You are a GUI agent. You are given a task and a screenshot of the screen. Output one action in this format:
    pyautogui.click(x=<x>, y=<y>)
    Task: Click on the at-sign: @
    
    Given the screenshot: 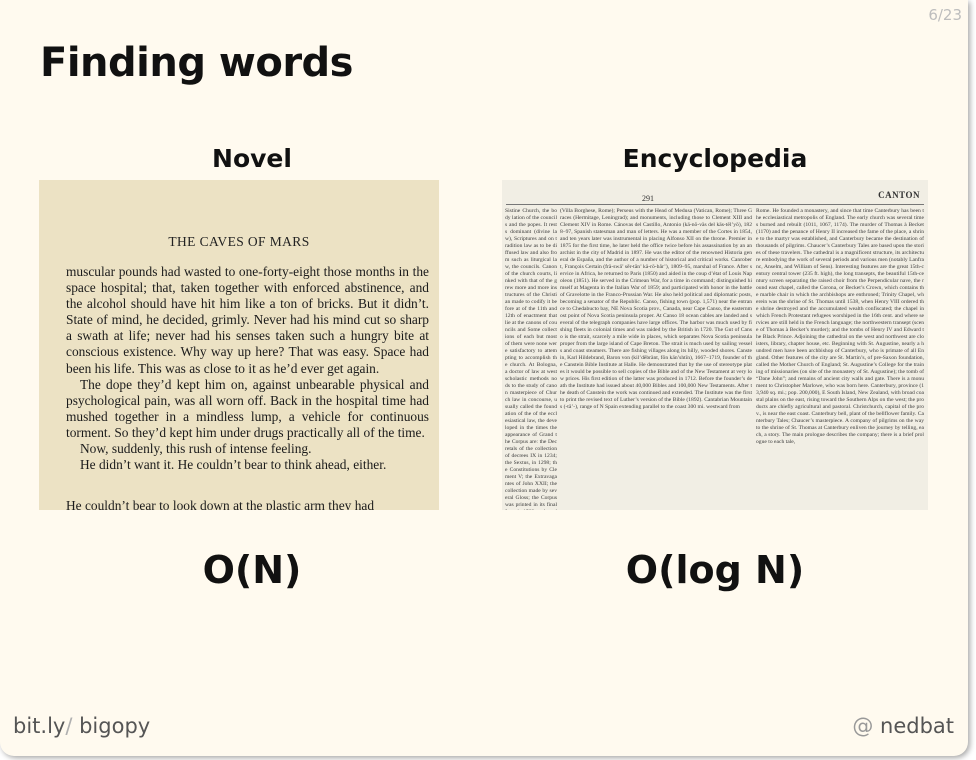 What is the action you would take?
    pyautogui.click(x=863, y=726)
    